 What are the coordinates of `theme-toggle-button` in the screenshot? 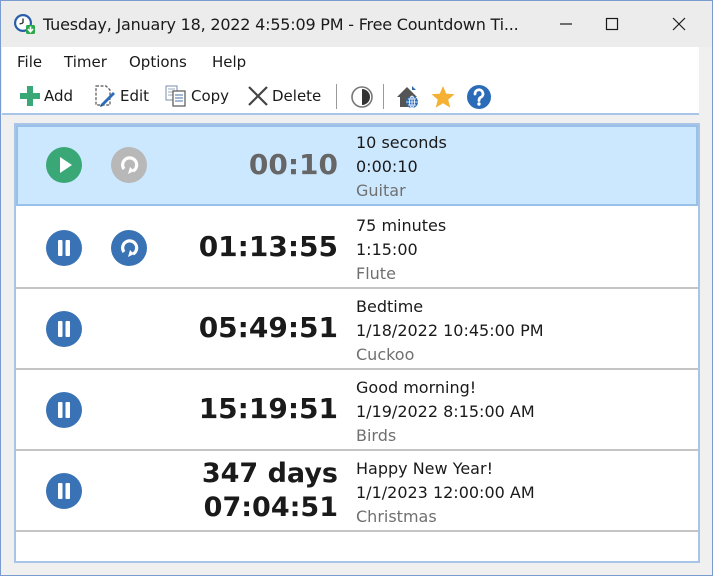 It's located at (362, 97).